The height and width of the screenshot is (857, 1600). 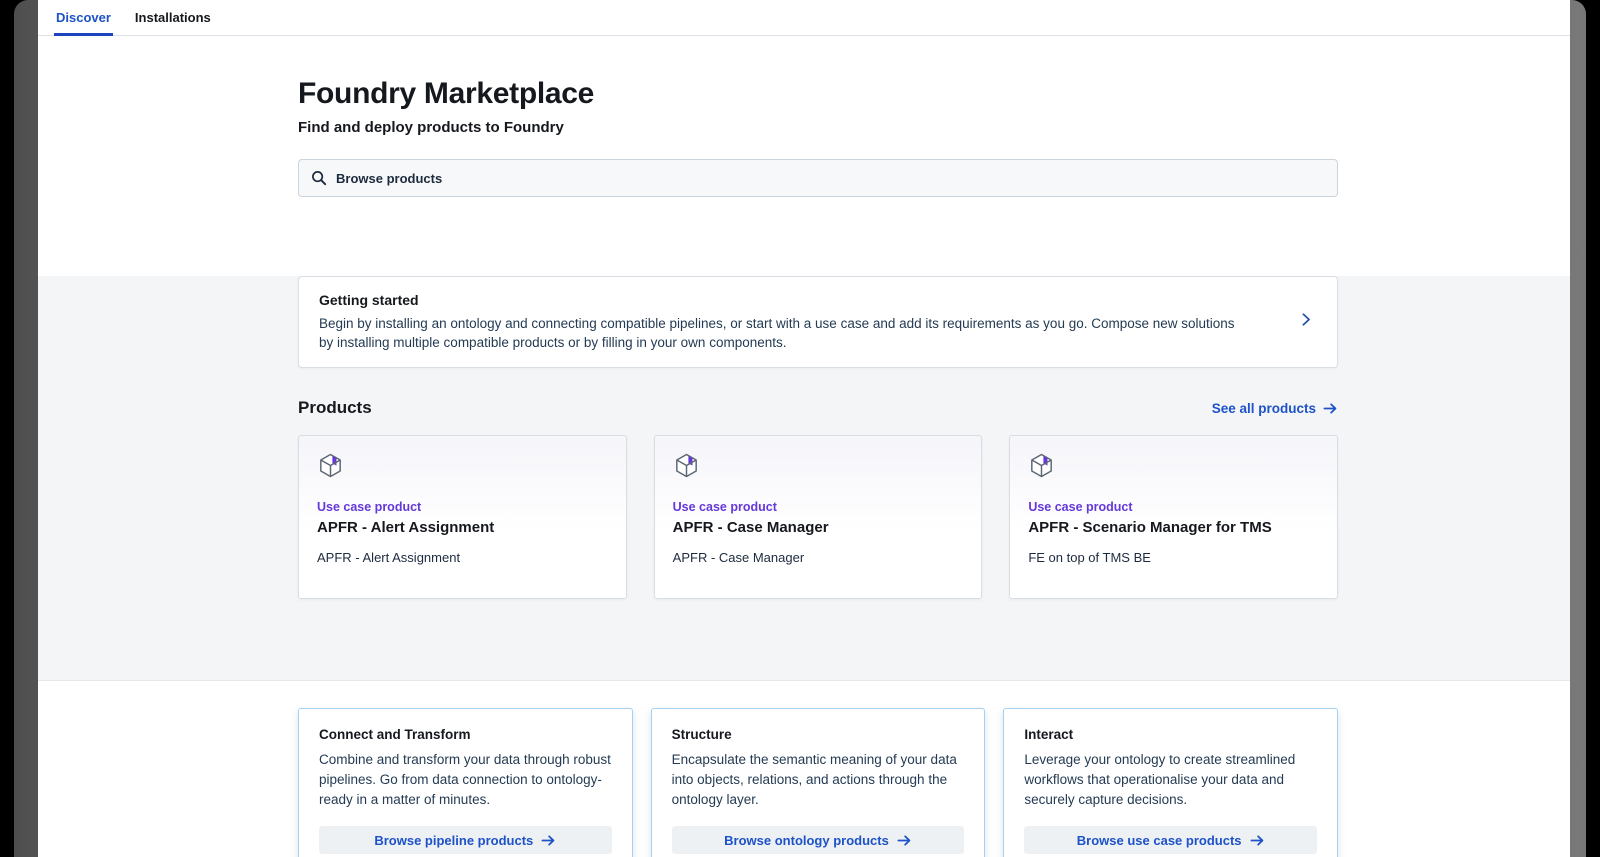 What do you see at coordinates (1159, 840) in the screenshot?
I see `browse-button-label: Browse use case products` at bounding box center [1159, 840].